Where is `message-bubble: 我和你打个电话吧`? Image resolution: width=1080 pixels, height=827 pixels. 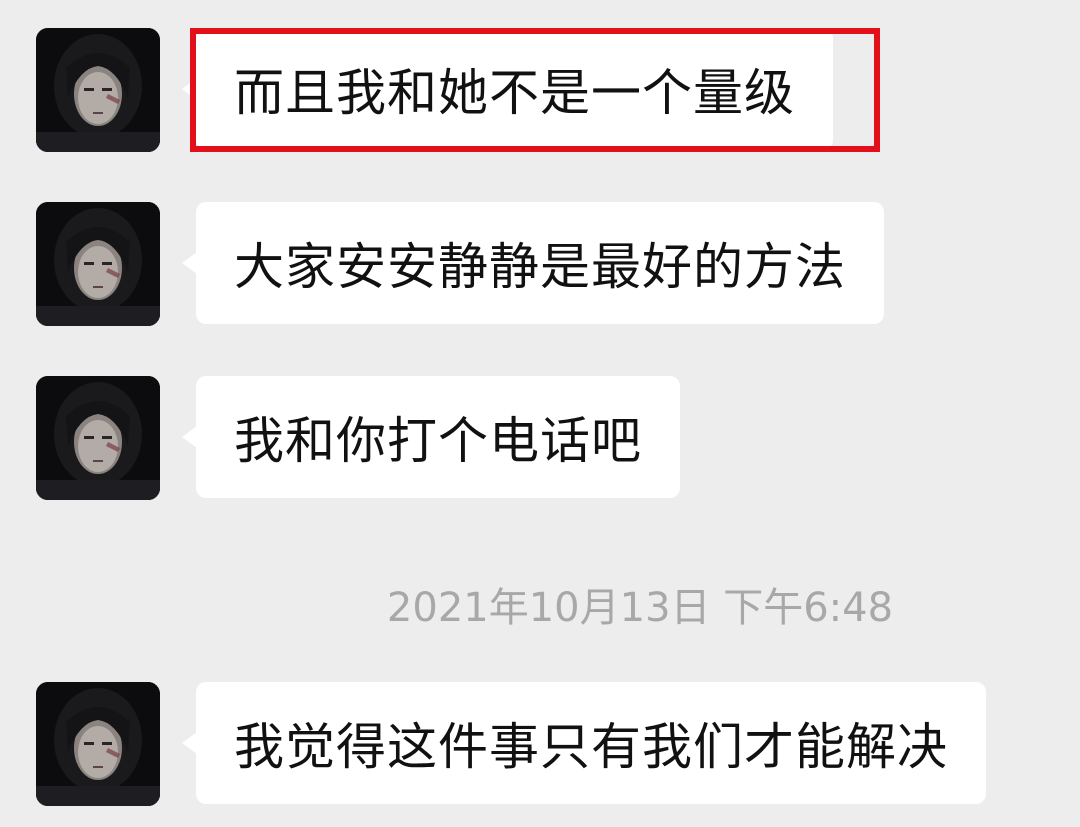
message-bubble: 我和你打个电话吧 is located at coordinates (431, 437).